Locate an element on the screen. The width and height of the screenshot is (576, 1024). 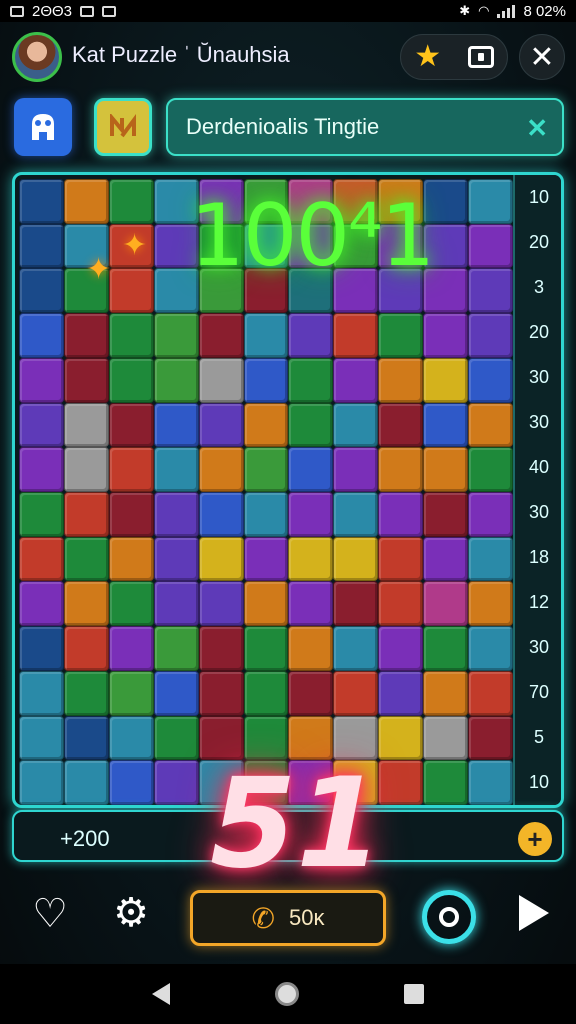
call-button: ✆ 50ĸ is located at coordinates (288, 918).